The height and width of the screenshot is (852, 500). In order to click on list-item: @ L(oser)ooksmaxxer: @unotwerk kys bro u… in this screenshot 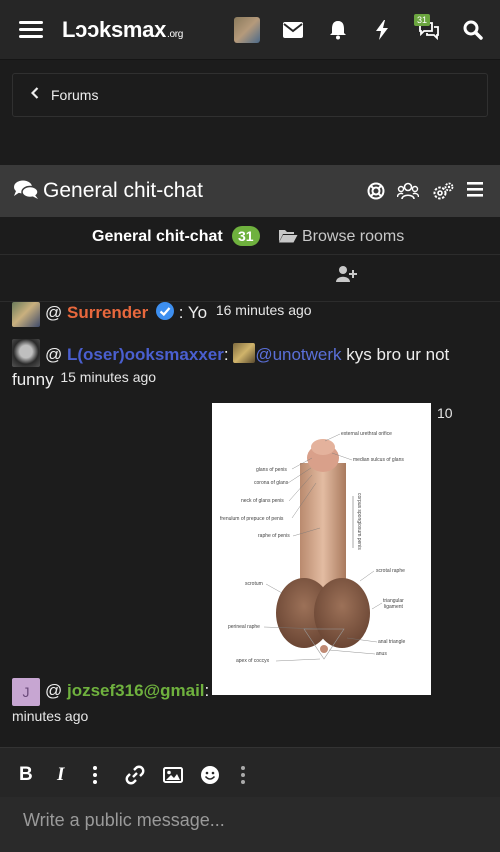, I will do `click(247, 353)`.